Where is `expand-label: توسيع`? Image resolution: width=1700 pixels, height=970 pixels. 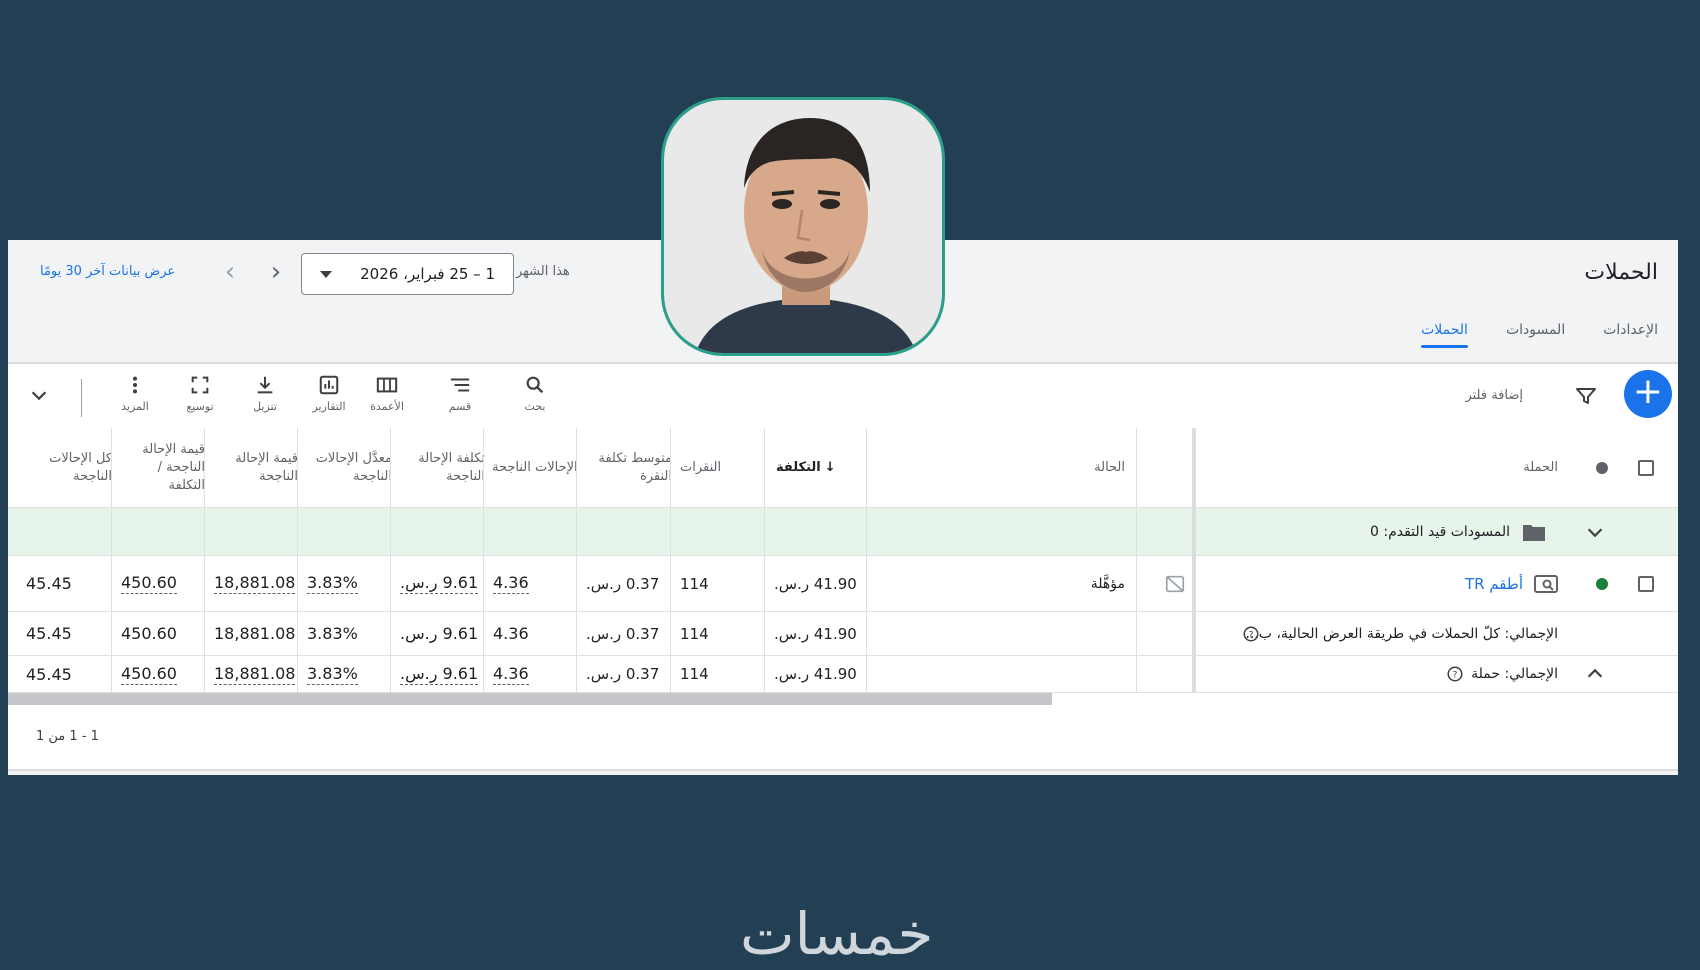 expand-label: توسيع is located at coordinates (200, 406).